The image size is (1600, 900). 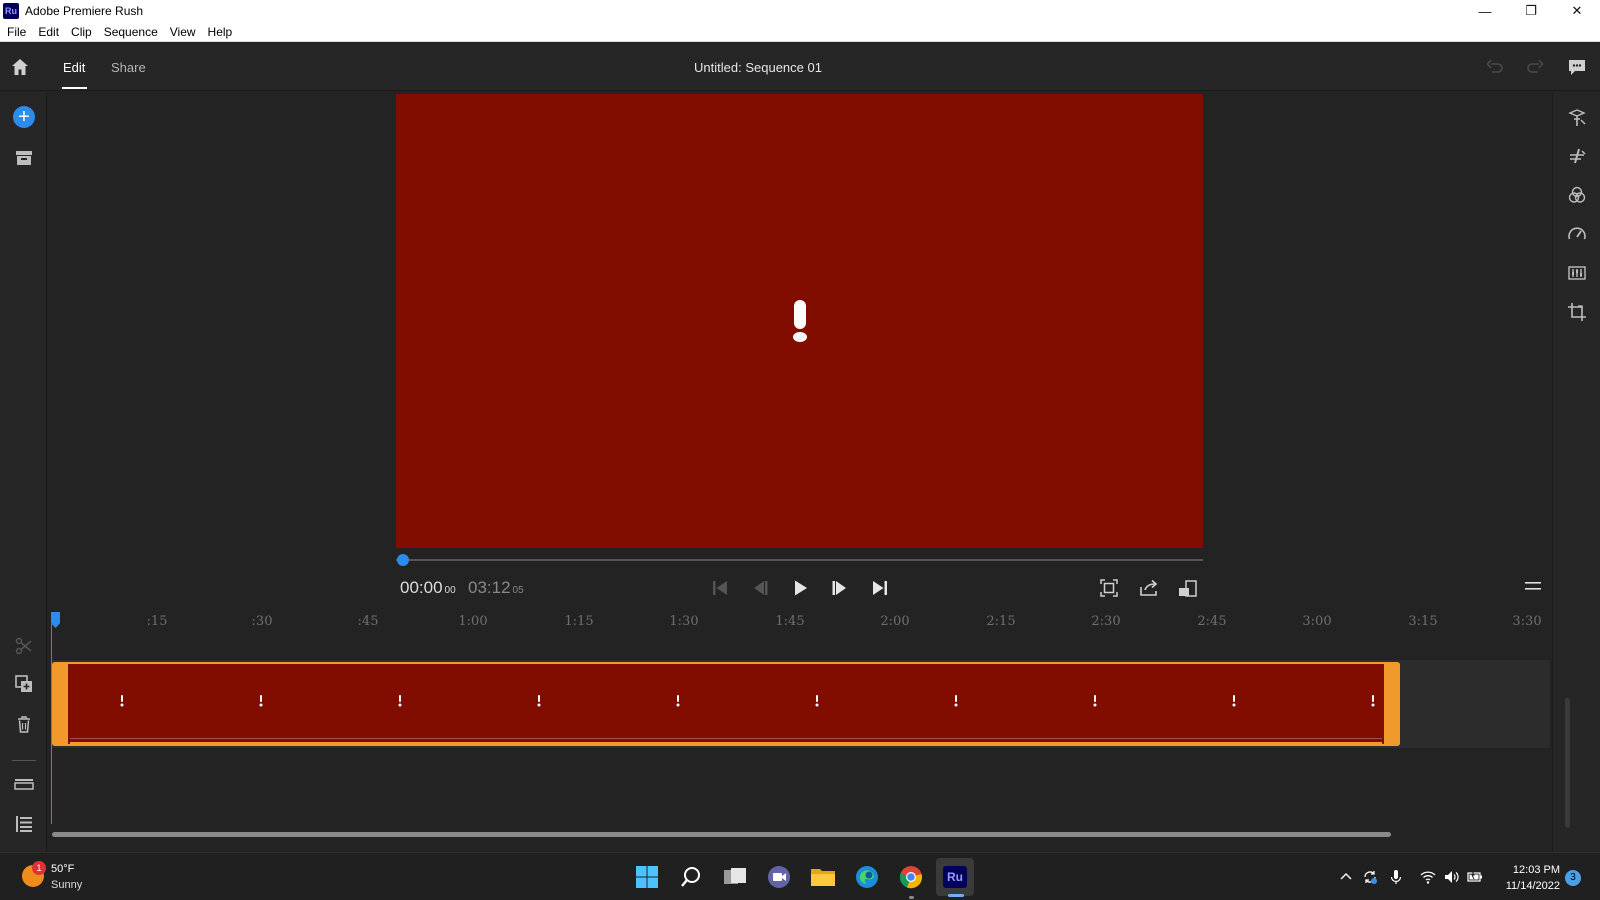 What do you see at coordinates (183, 32) in the screenshot?
I see `menu-view: View` at bounding box center [183, 32].